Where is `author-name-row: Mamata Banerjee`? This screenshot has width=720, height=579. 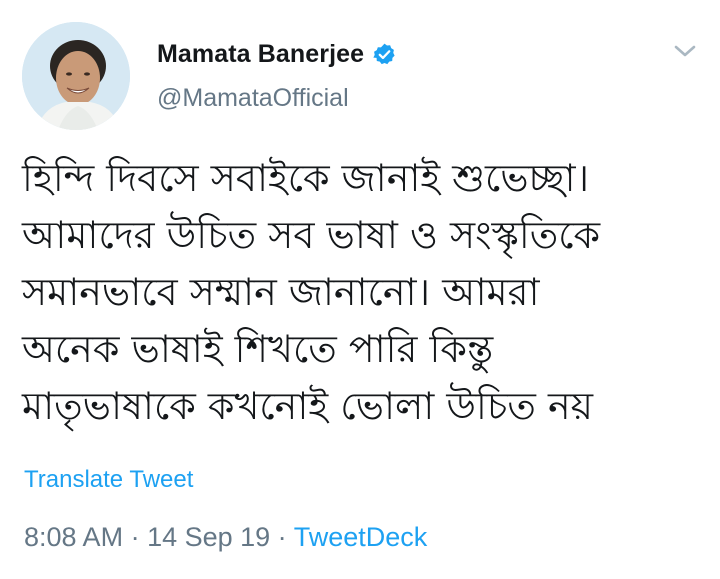
author-name-row: Mamata Banerjee is located at coordinates (277, 54).